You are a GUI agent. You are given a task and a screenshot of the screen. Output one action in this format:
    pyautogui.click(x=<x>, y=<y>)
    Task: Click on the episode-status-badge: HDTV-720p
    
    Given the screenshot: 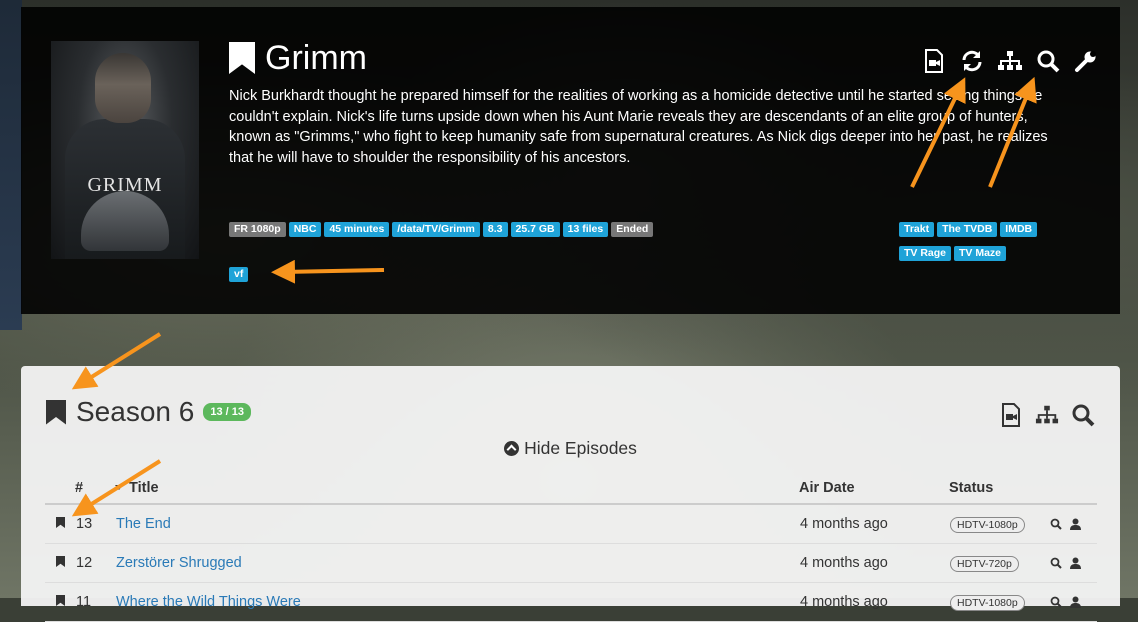 What is the action you would take?
    pyautogui.click(x=984, y=563)
    